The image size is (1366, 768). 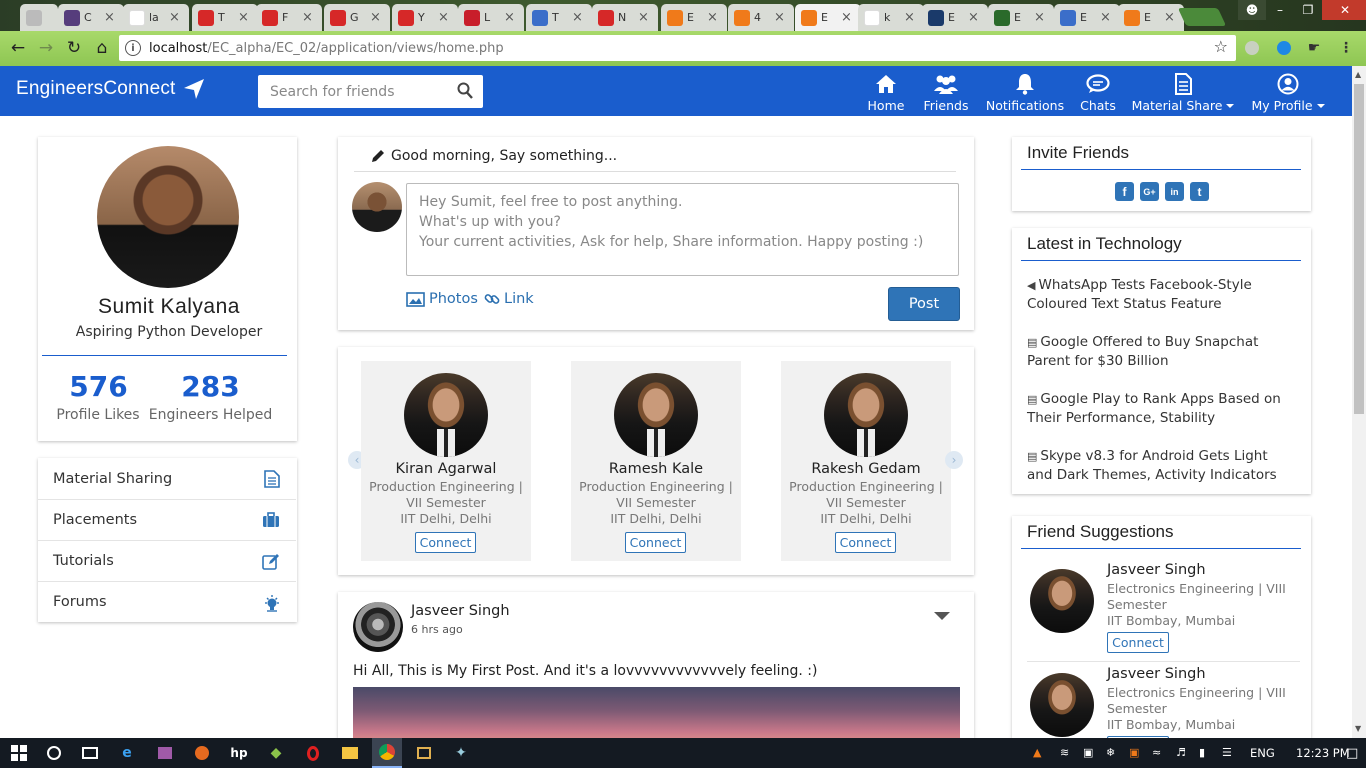 What do you see at coordinates (446, 469) in the screenshot?
I see `suggestion-name: Kiran Agarwal` at bounding box center [446, 469].